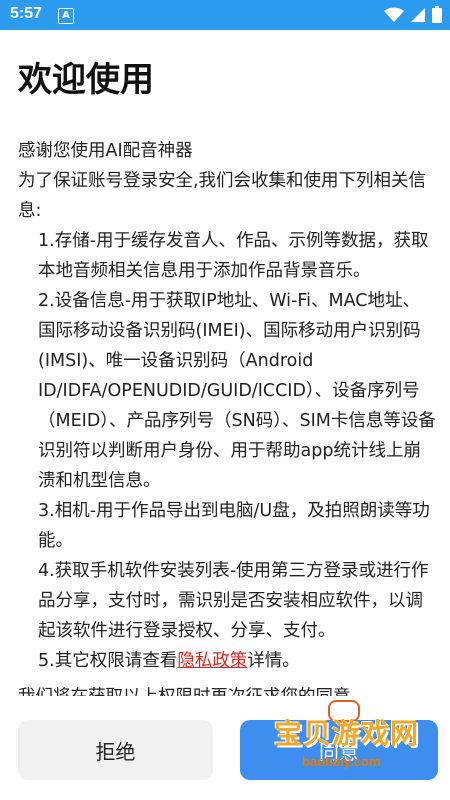 The width and height of the screenshot is (450, 800). I want to click on trailing-text: 我们将在获取以上权限时再次征求您的同意, so click(227, 689).